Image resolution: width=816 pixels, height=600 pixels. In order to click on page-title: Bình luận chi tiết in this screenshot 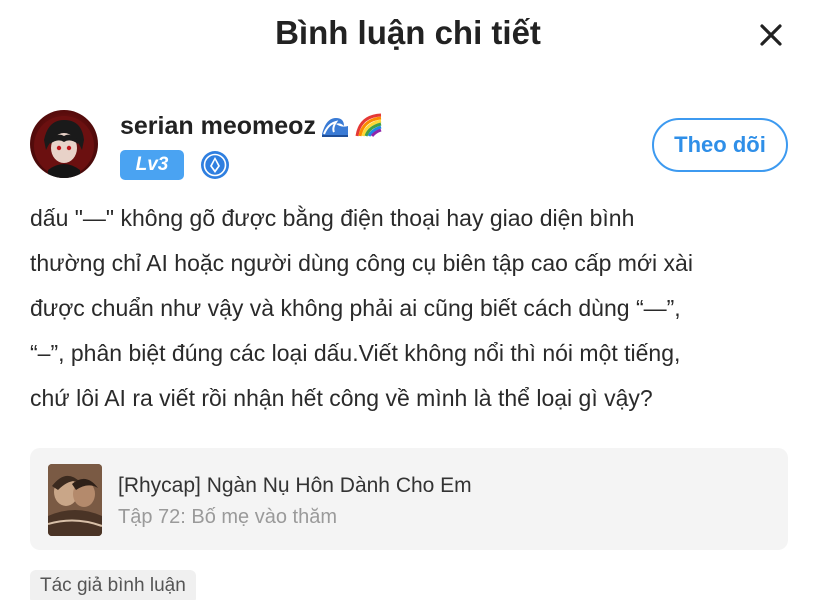, I will do `click(408, 32)`.